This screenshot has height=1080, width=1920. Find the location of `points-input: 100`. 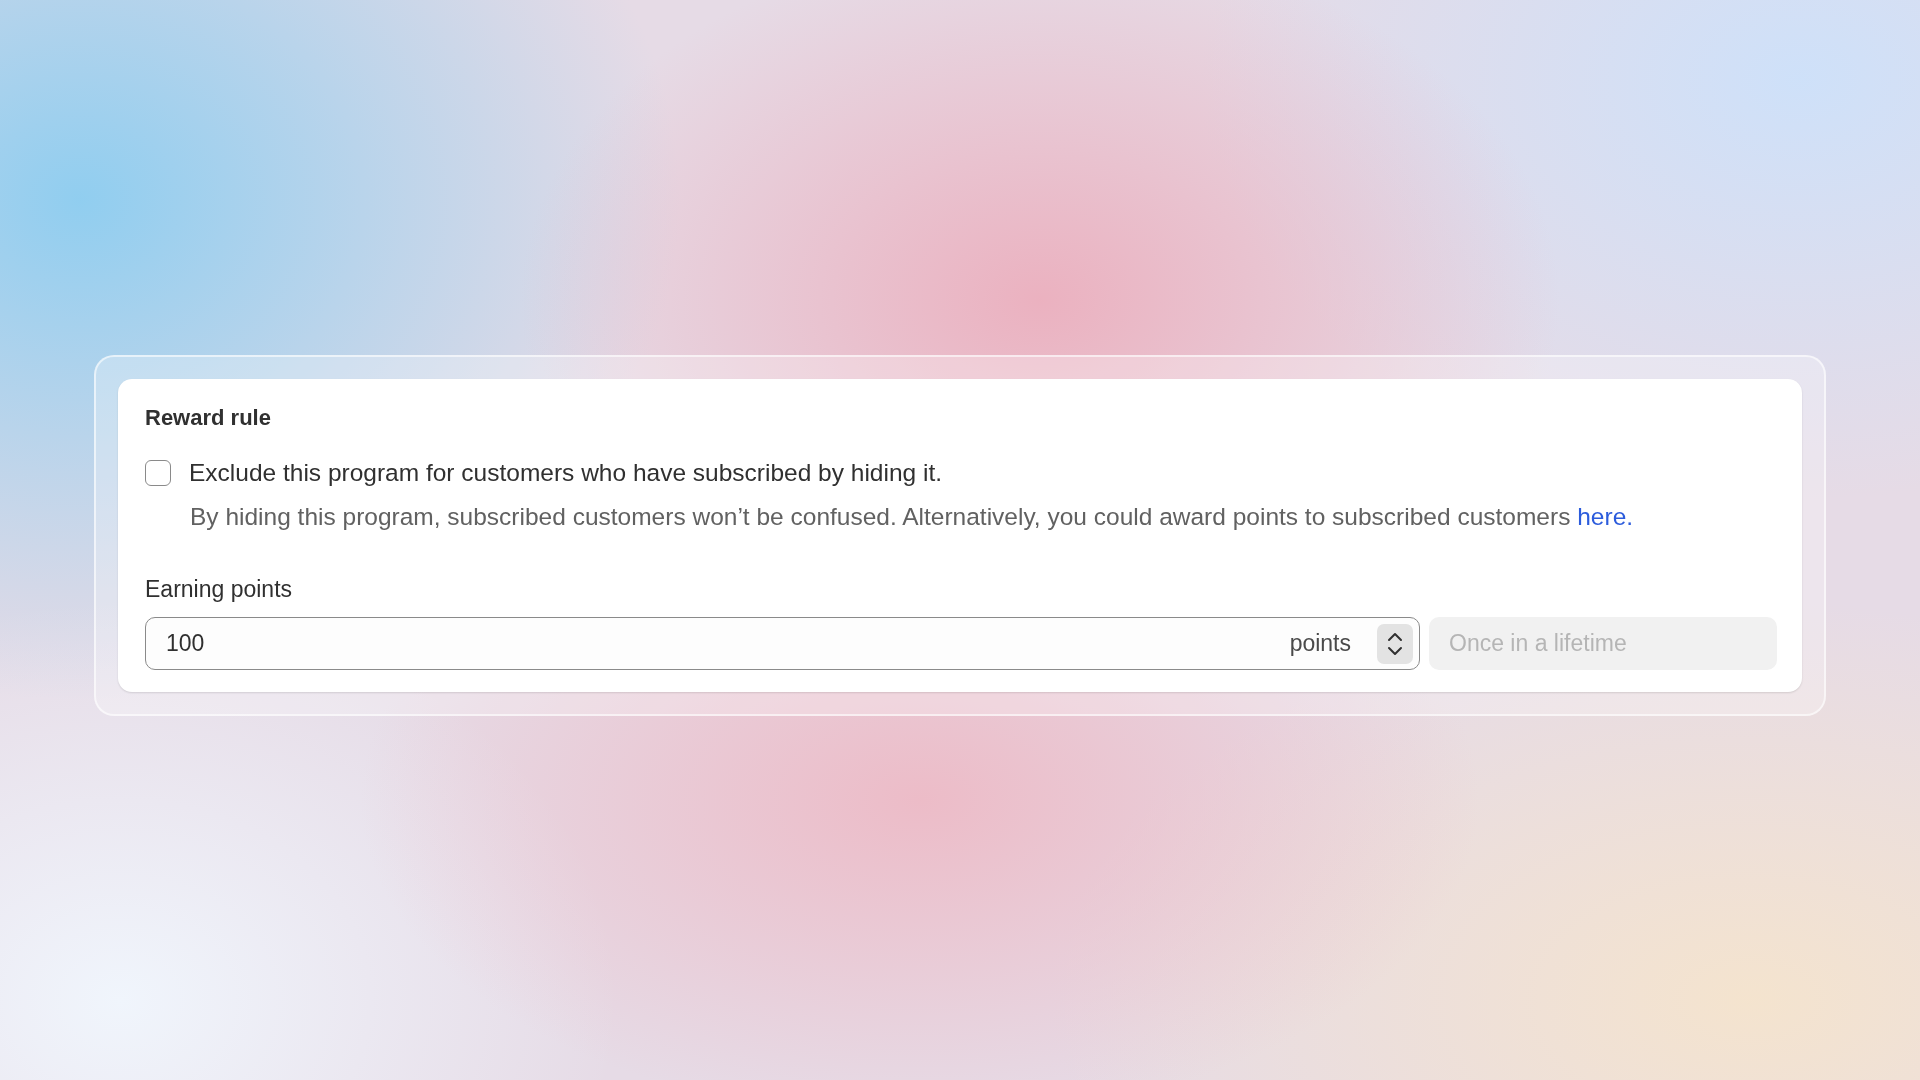

points-input: 100 is located at coordinates (721, 643).